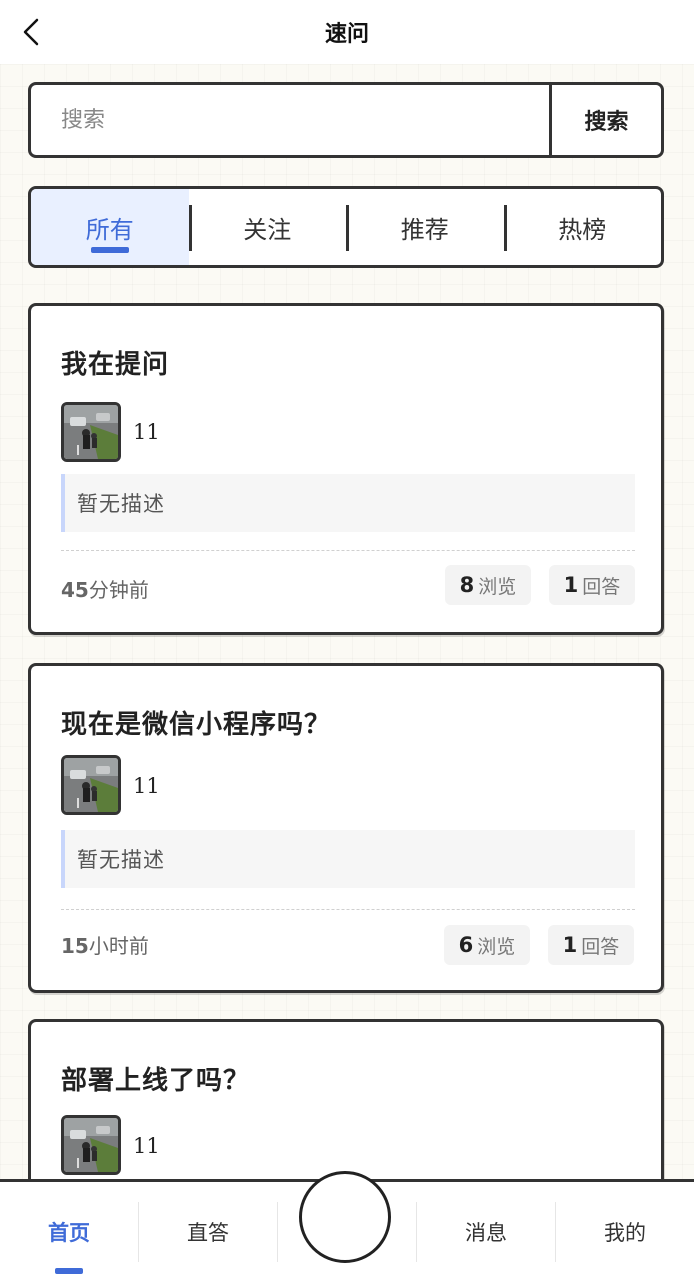  What do you see at coordinates (467, 585) in the screenshot?
I see `view-count: 8` at bounding box center [467, 585].